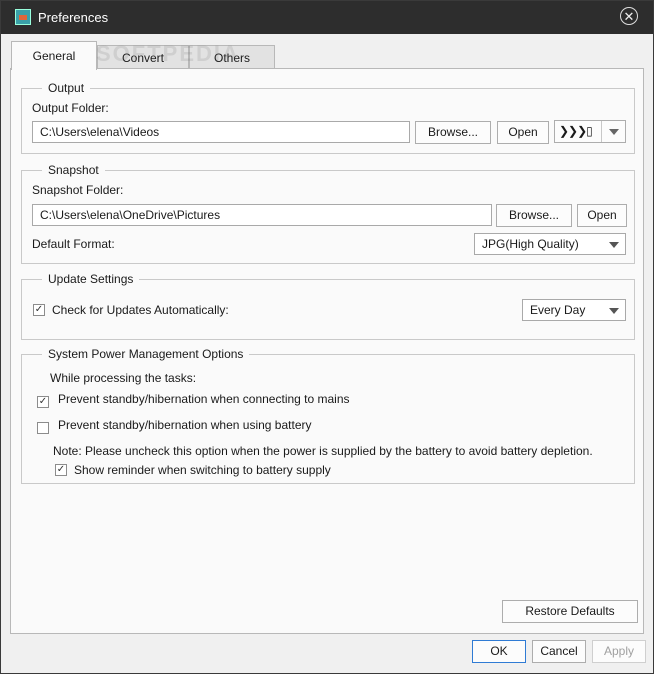  What do you see at coordinates (619, 651) in the screenshot?
I see `apply-button: Apply` at bounding box center [619, 651].